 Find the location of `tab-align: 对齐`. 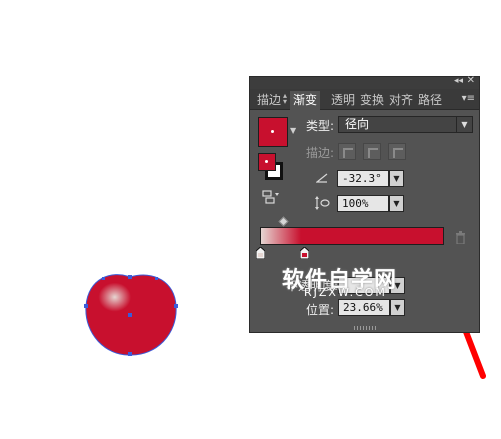

tab-align: 对齐 is located at coordinates (401, 100).